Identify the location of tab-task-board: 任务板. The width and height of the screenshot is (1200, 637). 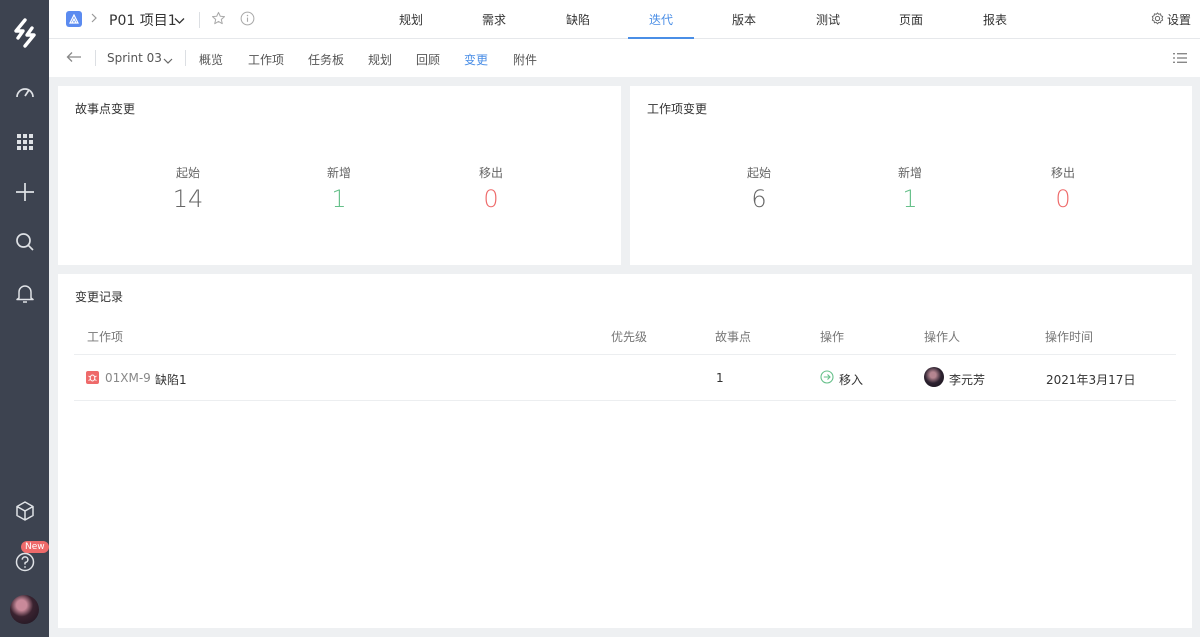
(326, 59).